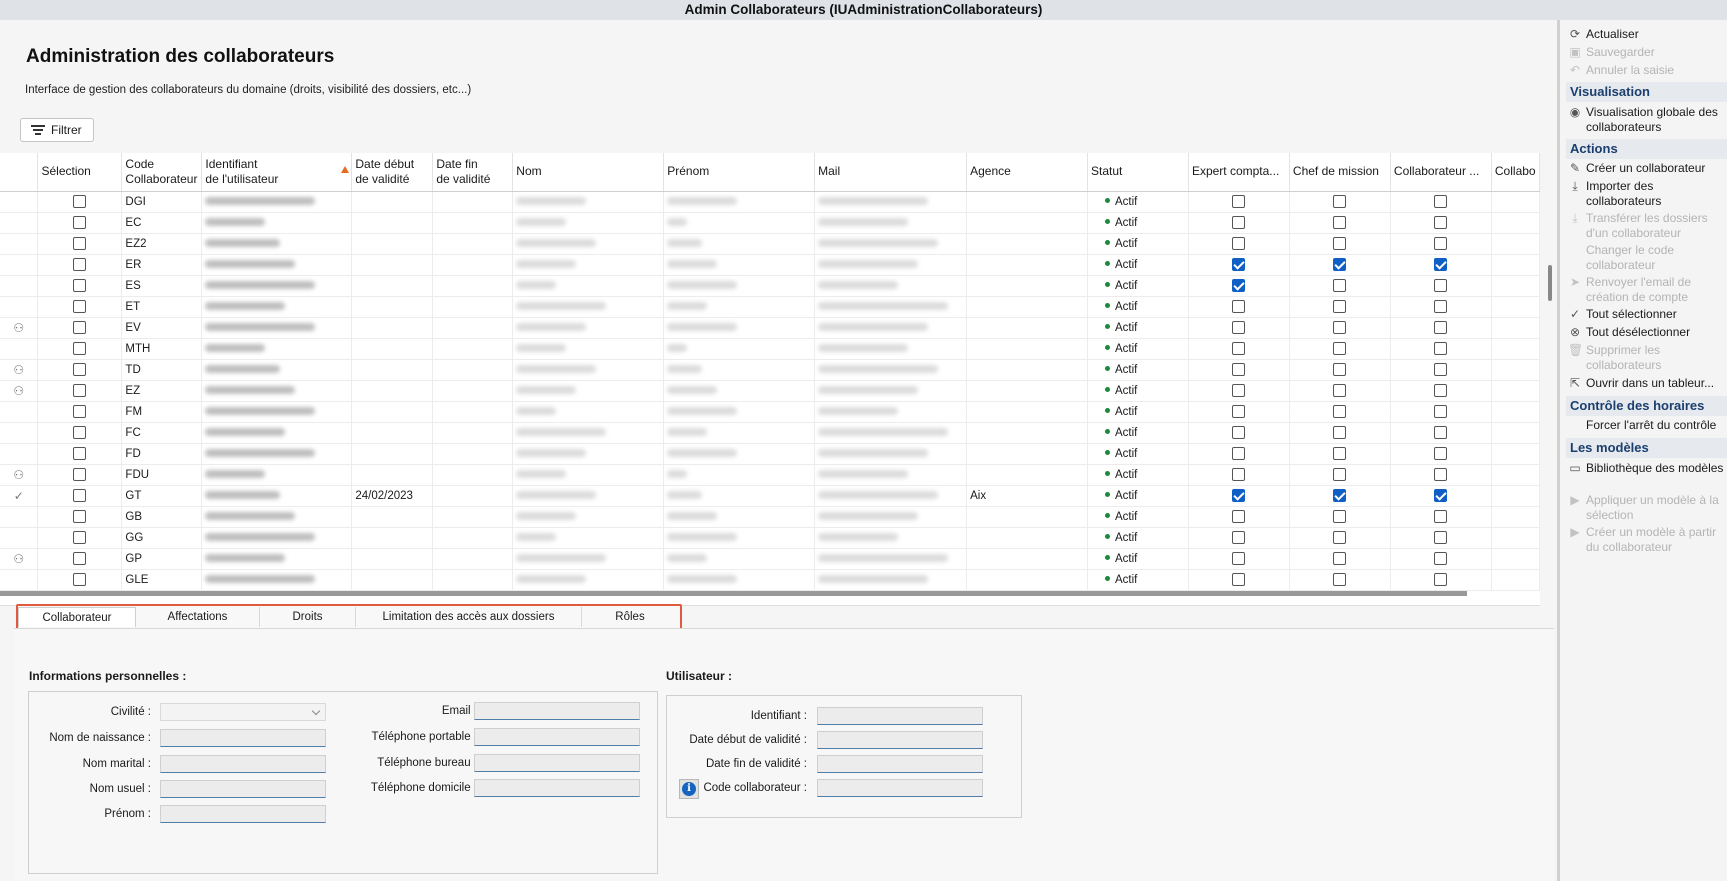 This screenshot has height=881, width=1727. What do you see at coordinates (739, 172) in the screenshot?
I see `col-prenom: Prénom` at bounding box center [739, 172].